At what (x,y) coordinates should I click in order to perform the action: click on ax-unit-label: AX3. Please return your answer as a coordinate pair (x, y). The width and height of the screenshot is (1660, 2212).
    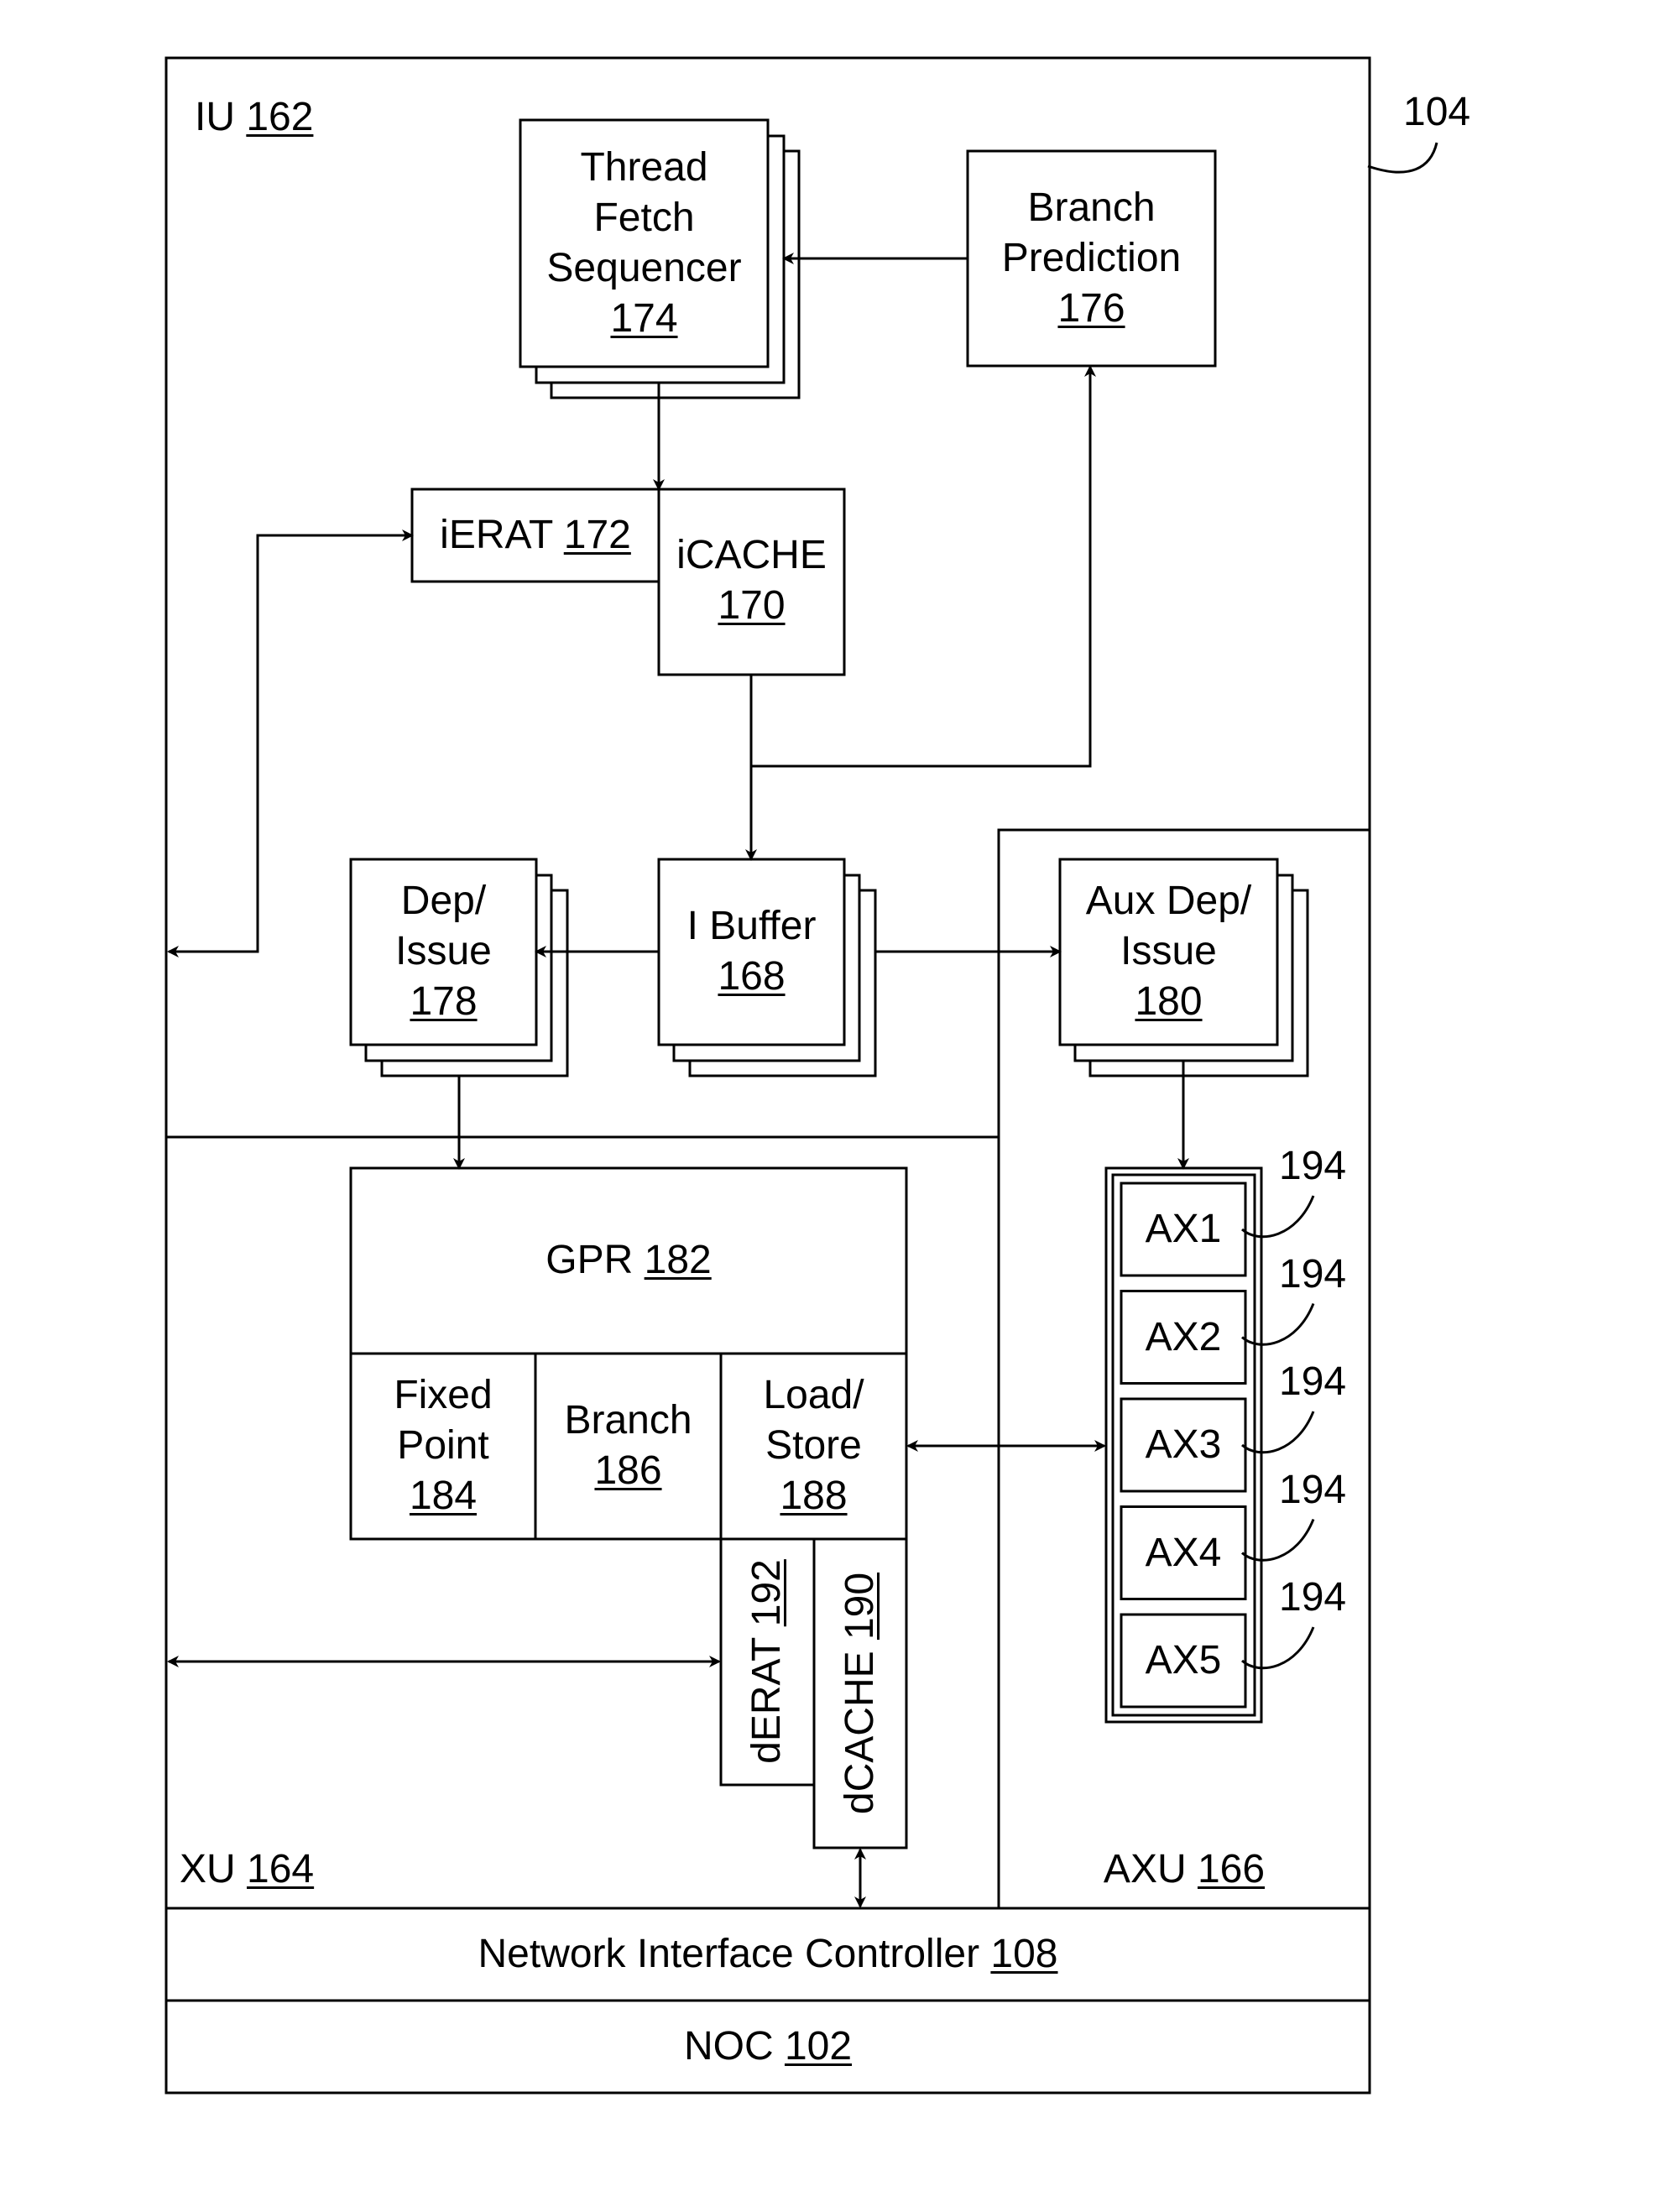
    Looking at the image, I should click on (1183, 1444).